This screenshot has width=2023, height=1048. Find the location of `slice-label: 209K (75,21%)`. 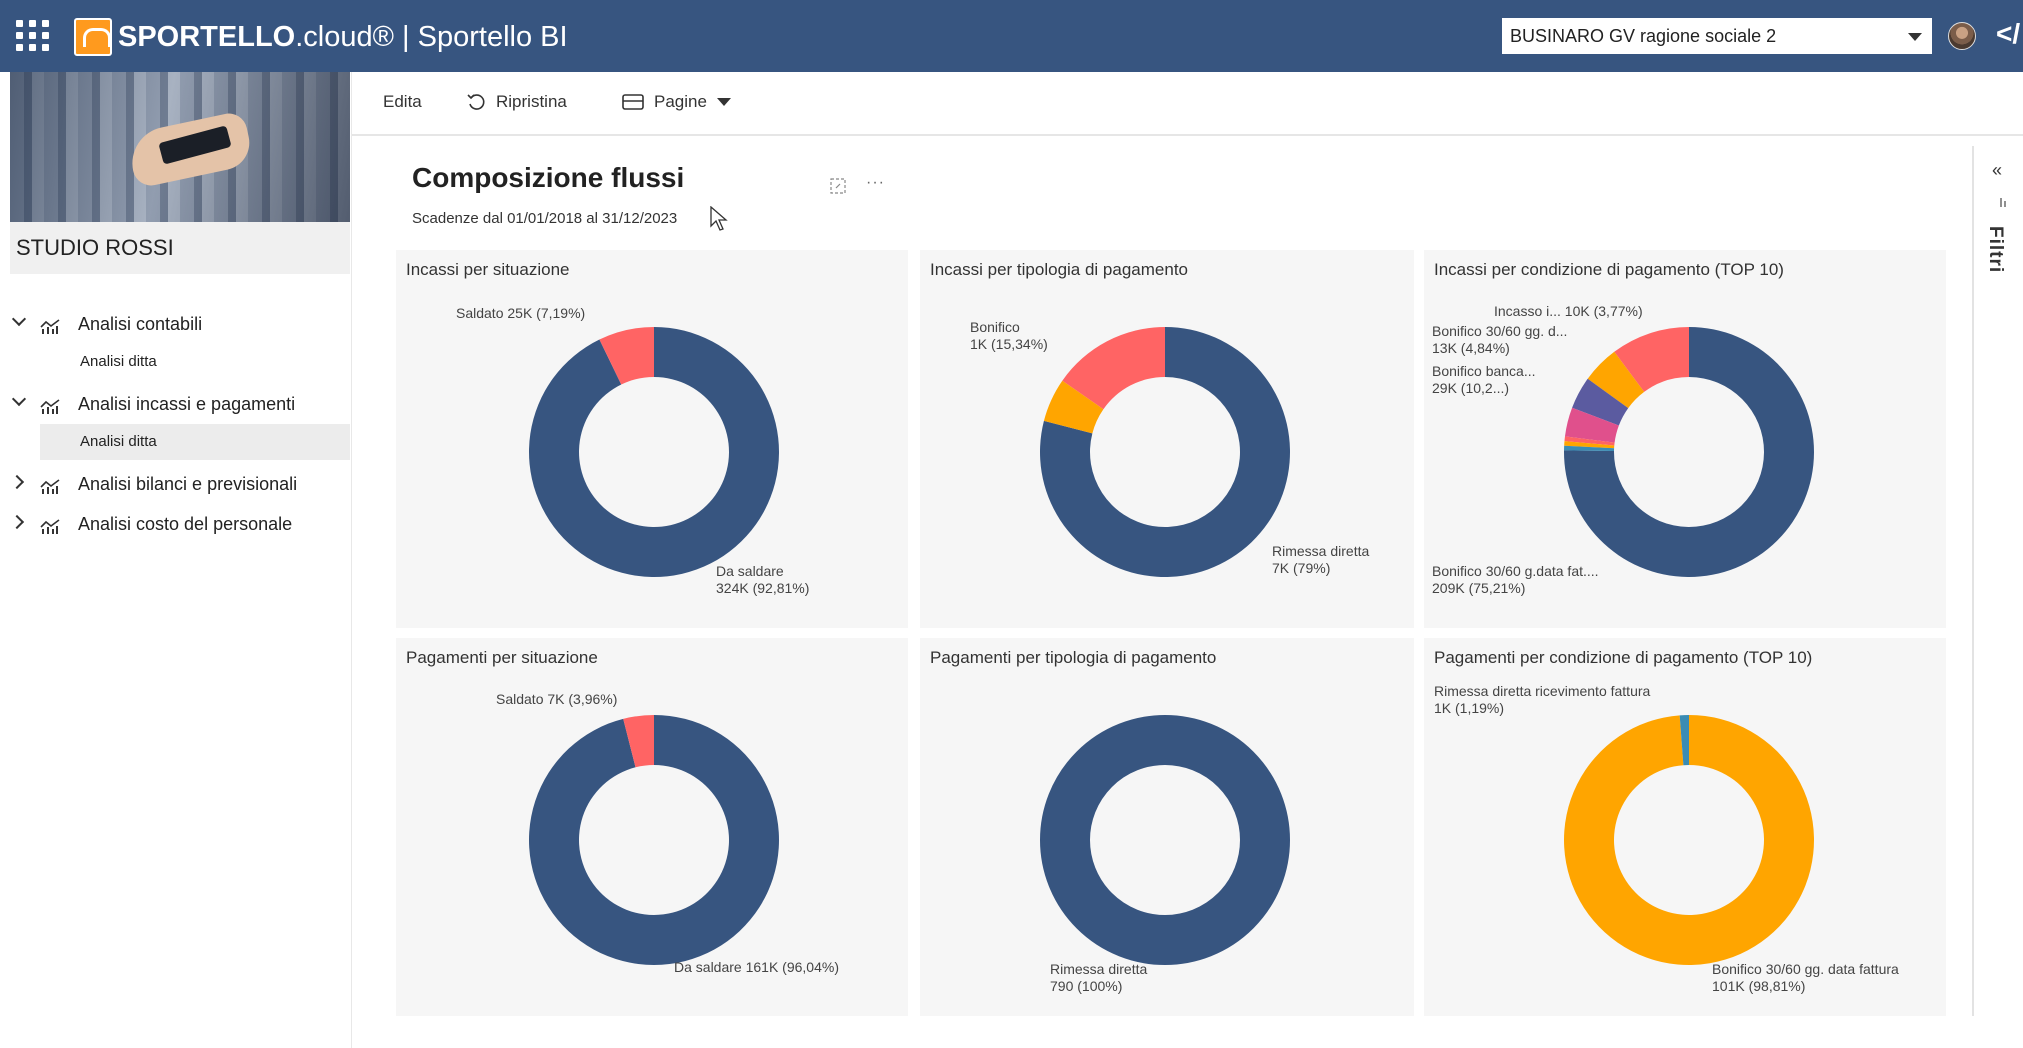

slice-label: 209K (75,21%) is located at coordinates (1478, 588).